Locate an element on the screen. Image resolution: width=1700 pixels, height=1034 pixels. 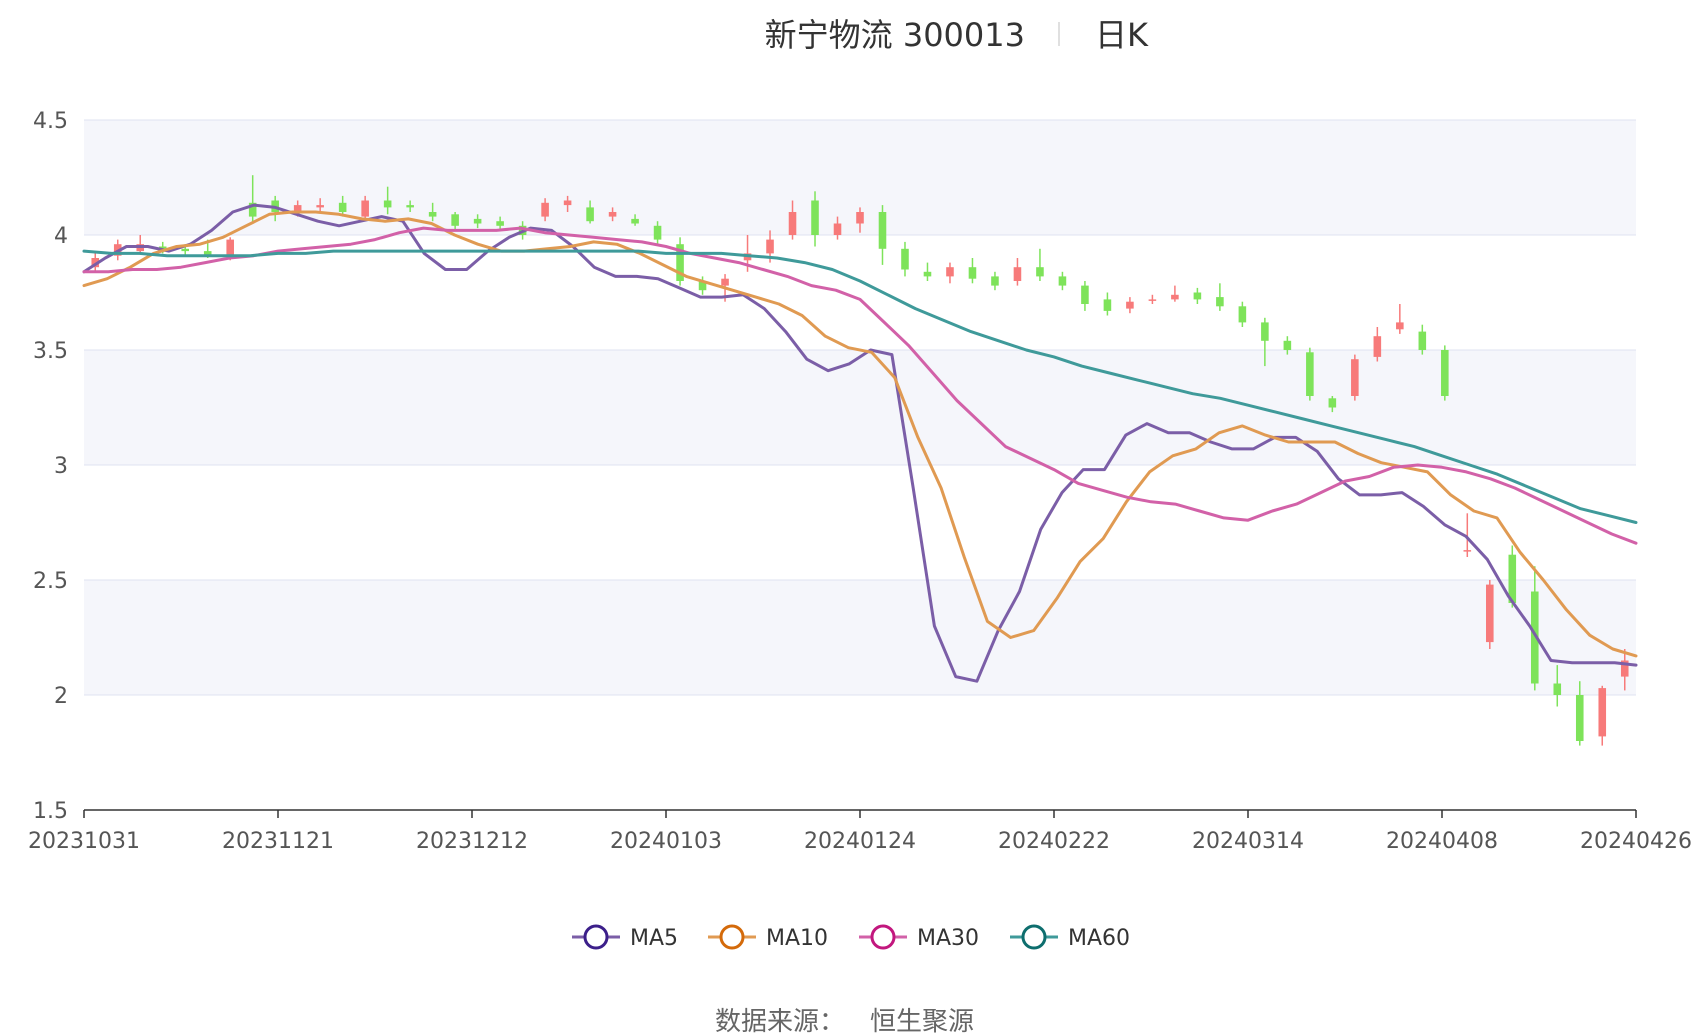
y-tick-label: 3 is located at coordinates (61, 466).